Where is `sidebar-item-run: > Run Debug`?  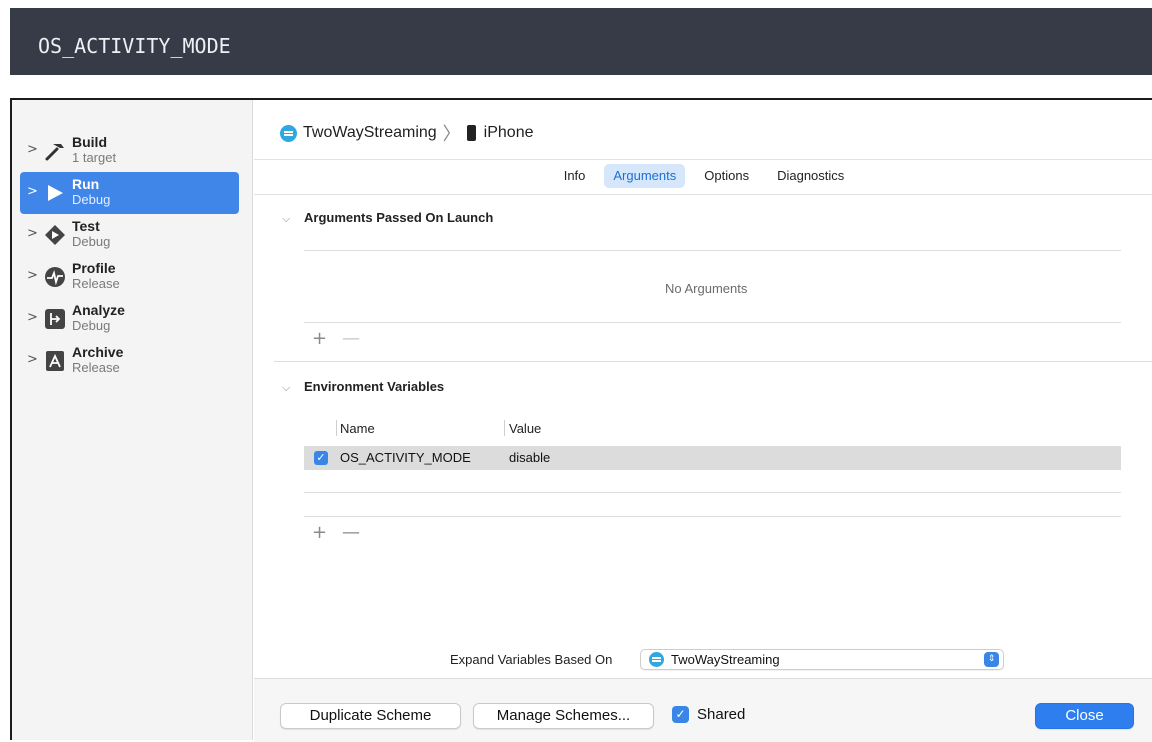 sidebar-item-run: > Run Debug is located at coordinates (129, 193).